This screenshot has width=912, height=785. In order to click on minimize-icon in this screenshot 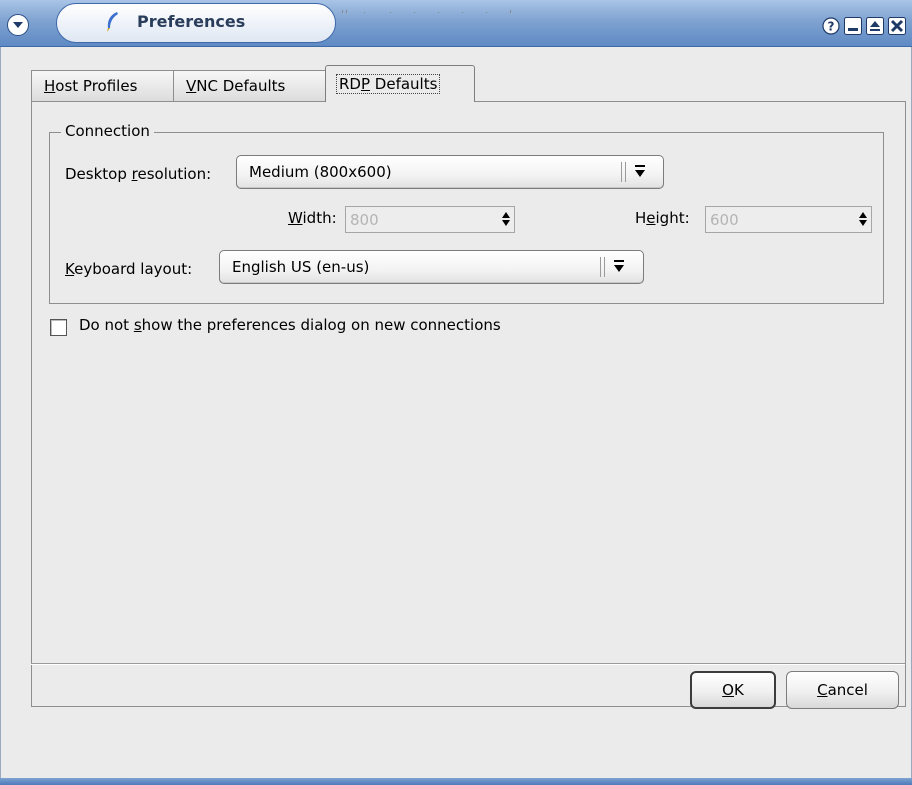, I will do `click(852, 25)`.